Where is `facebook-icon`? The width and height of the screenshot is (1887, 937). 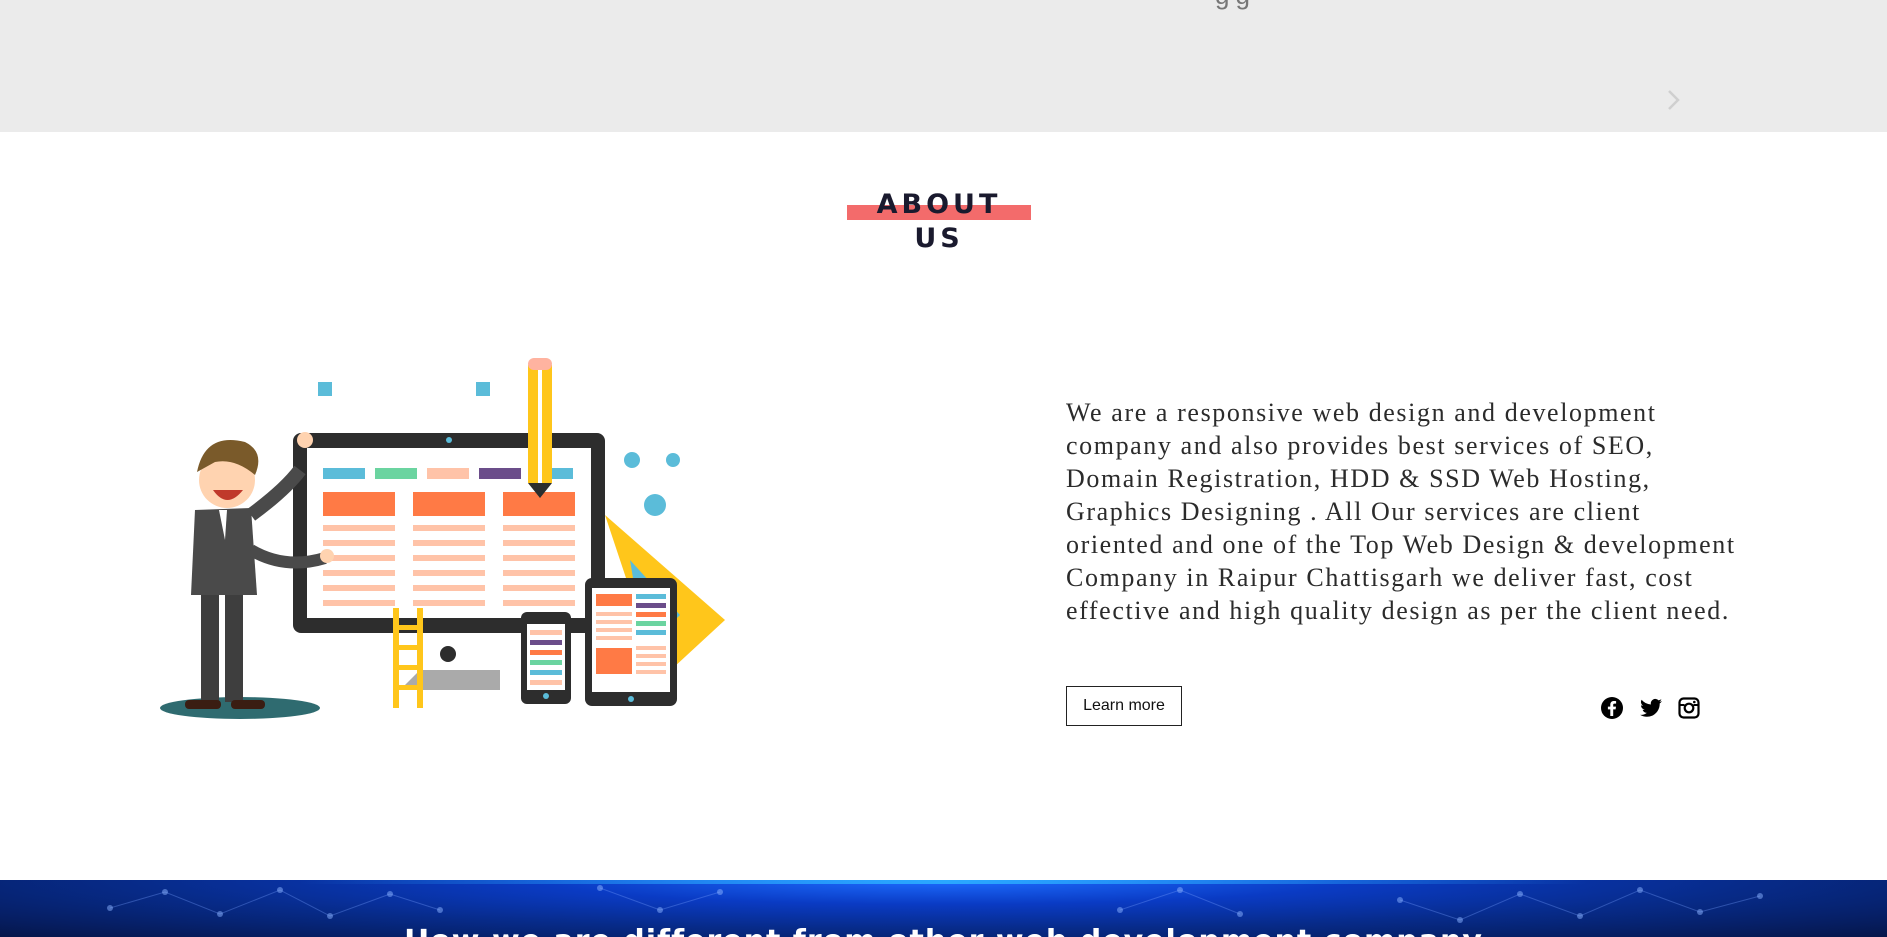
facebook-icon is located at coordinates (1612, 708).